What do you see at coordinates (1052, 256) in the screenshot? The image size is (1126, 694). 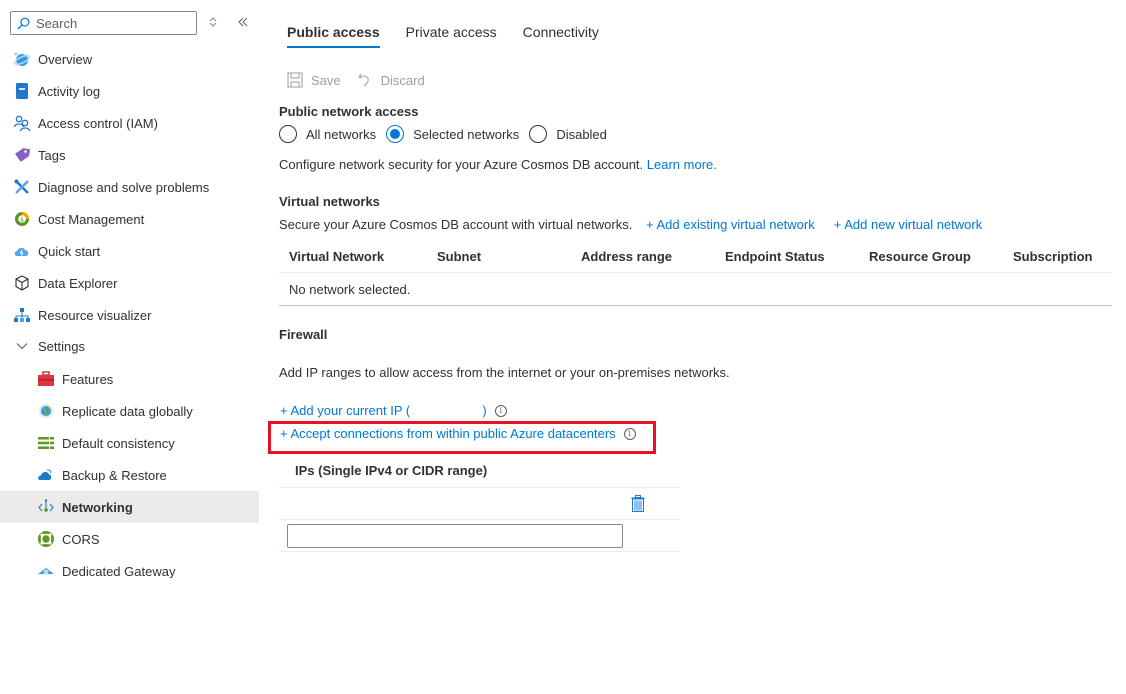 I see `col-subscription: Subscription` at bounding box center [1052, 256].